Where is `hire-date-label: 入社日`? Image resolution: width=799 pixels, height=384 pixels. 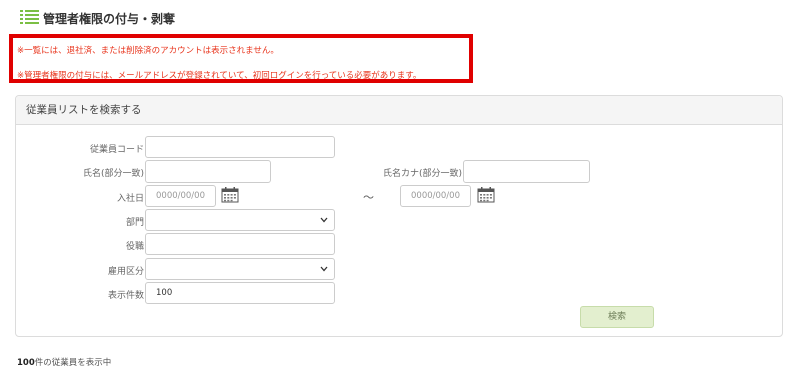 hire-date-label: 入社日 is located at coordinates (130, 199).